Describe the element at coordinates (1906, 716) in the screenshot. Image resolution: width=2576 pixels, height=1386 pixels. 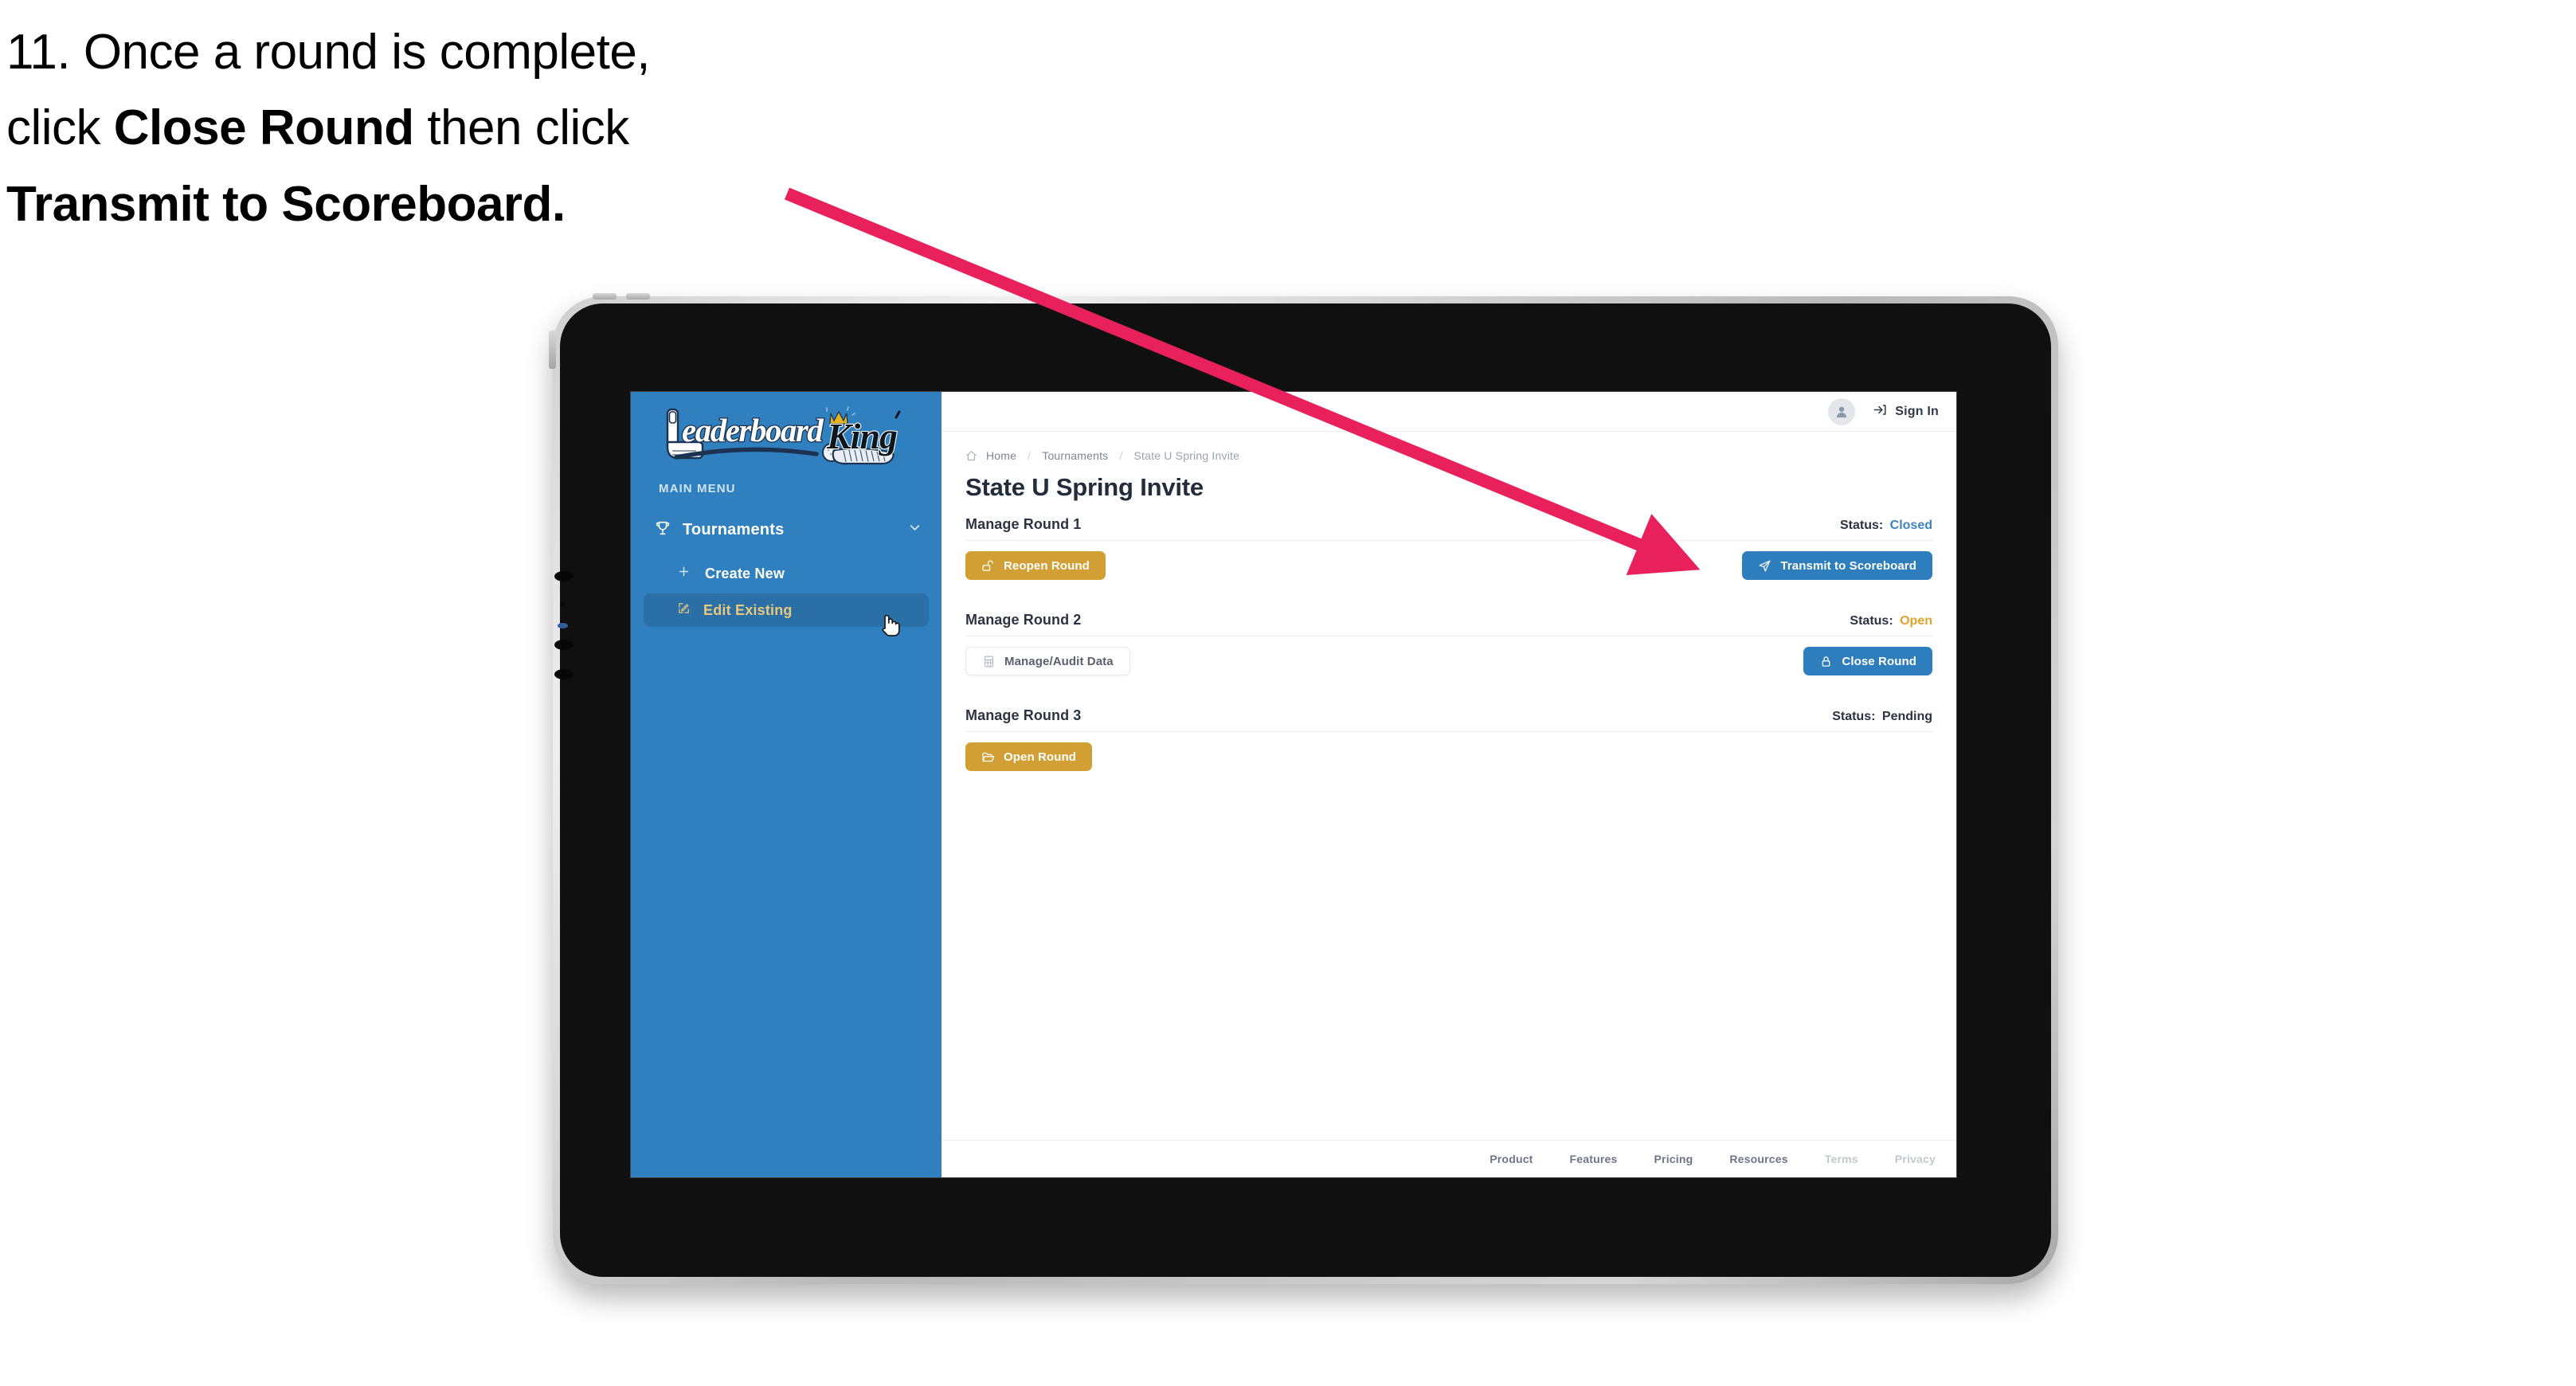
I see `round-3-status-value: Pending` at that location.